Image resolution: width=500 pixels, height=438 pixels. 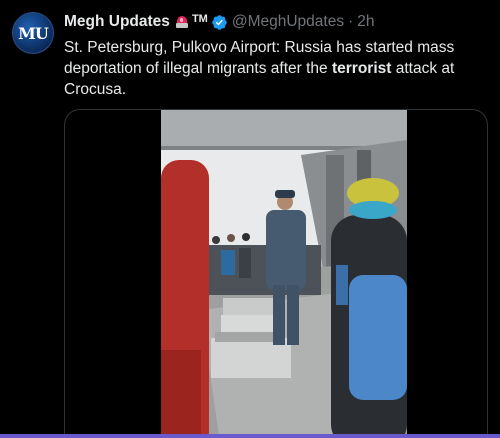 What do you see at coordinates (361, 68) in the screenshot?
I see `tweet-text-bold: terrorist` at bounding box center [361, 68].